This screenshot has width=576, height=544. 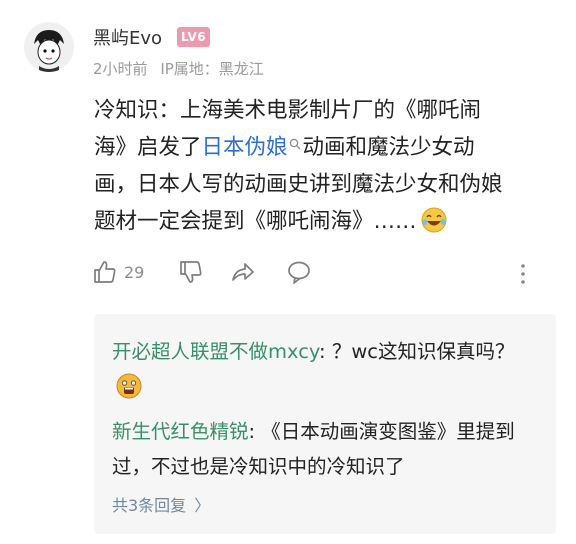 I want to click on search-link-label: 日本伪娘, so click(x=244, y=147).